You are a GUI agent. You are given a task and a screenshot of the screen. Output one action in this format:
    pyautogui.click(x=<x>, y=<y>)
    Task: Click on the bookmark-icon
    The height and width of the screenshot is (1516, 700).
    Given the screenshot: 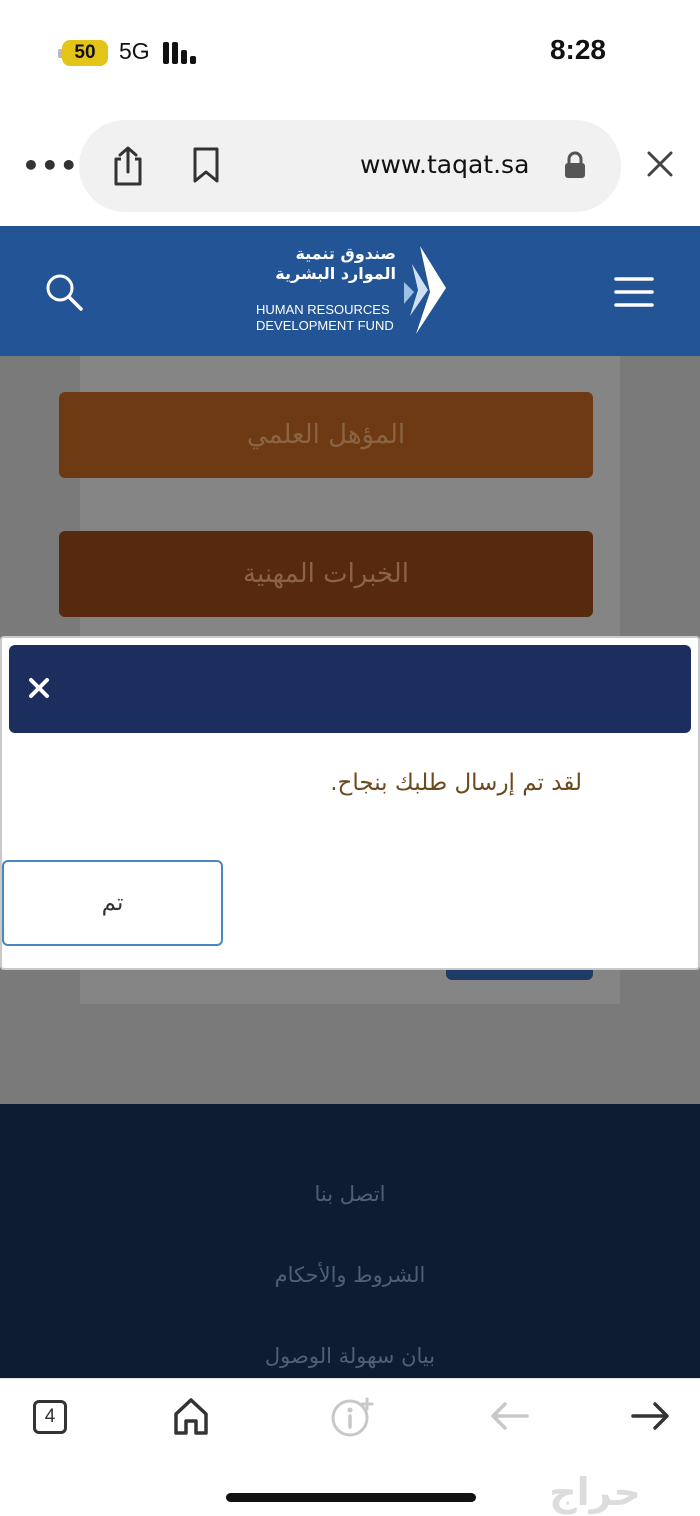 What is the action you would take?
    pyautogui.click(x=206, y=165)
    